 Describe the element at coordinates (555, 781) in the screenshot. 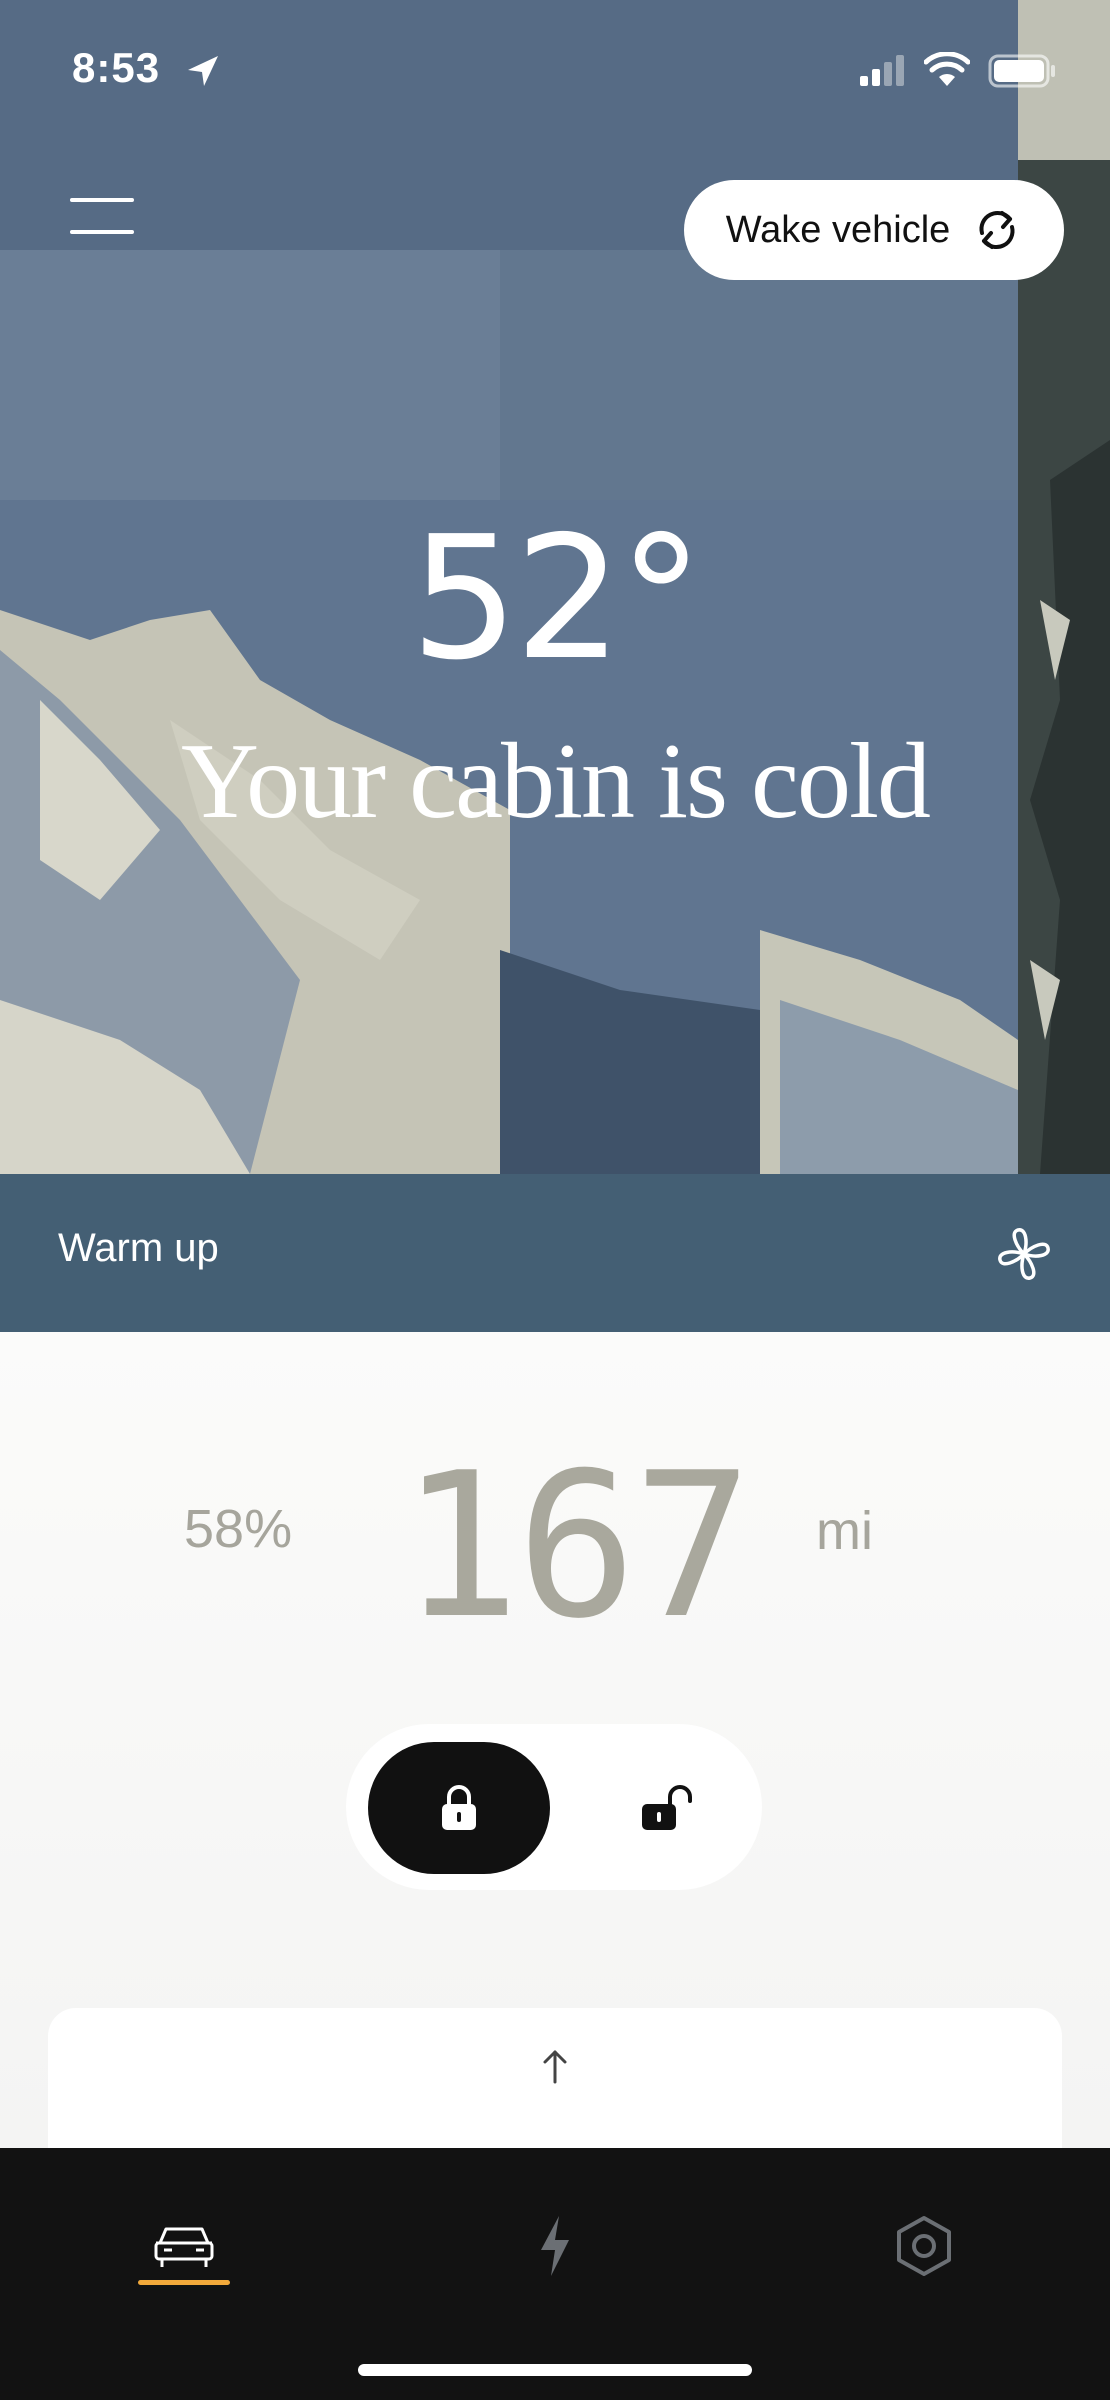

I see `cabin-status-message: Your cabin is cold` at that location.